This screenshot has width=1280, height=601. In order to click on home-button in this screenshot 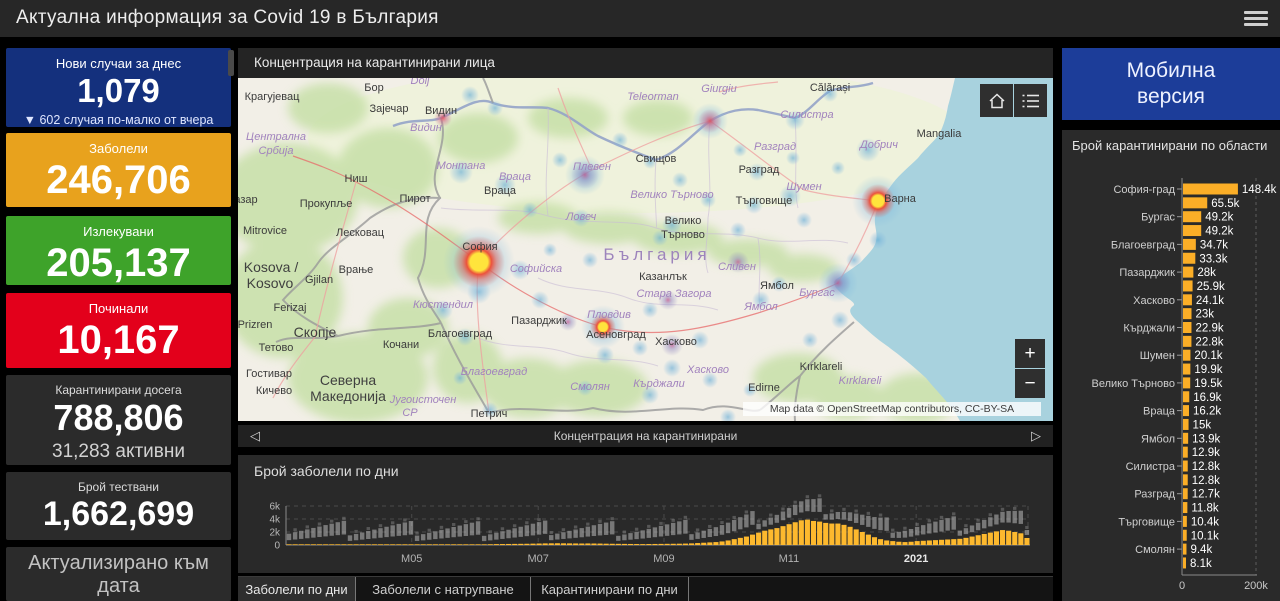, I will do `click(996, 100)`.